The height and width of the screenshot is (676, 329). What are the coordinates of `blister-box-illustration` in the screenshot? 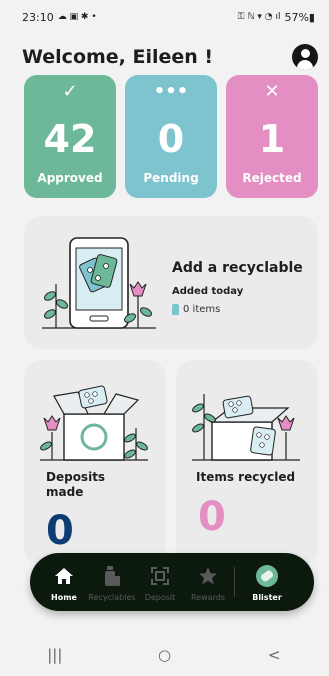 It's located at (246, 427).